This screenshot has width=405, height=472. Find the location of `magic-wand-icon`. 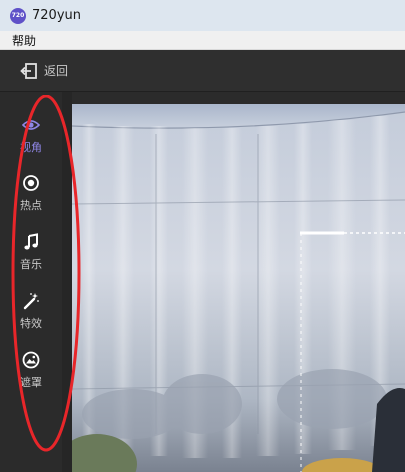

magic-wand-icon is located at coordinates (31, 301).